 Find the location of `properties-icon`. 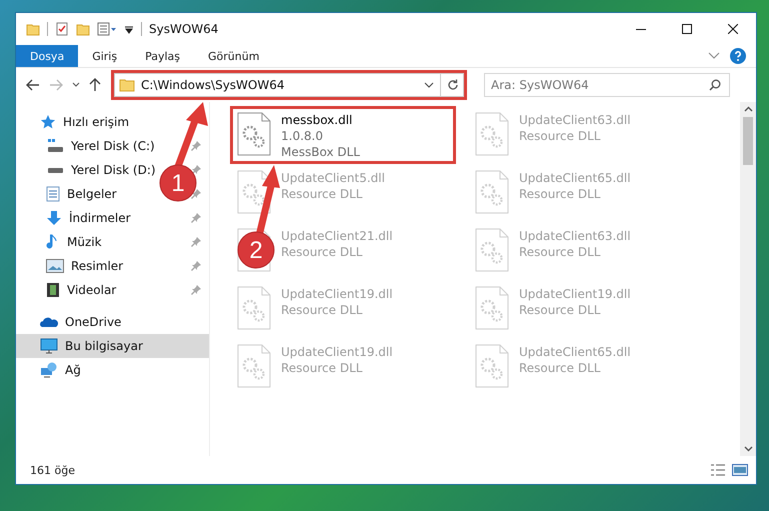

properties-icon is located at coordinates (107, 29).